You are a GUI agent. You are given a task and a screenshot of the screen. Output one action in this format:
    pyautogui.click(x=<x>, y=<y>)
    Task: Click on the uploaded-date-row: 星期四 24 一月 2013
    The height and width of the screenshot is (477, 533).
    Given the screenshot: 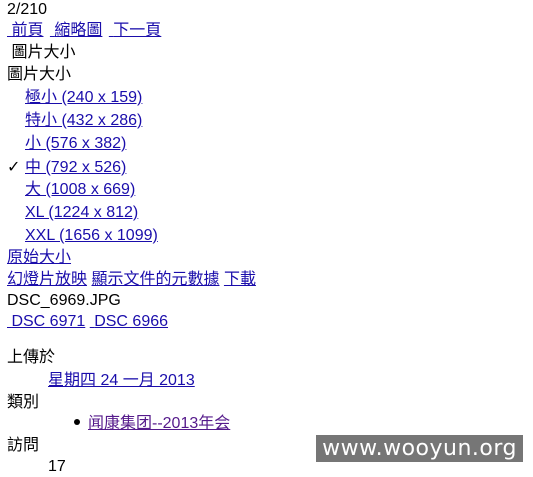 What is the action you would take?
    pyautogui.click(x=121, y=381)
    